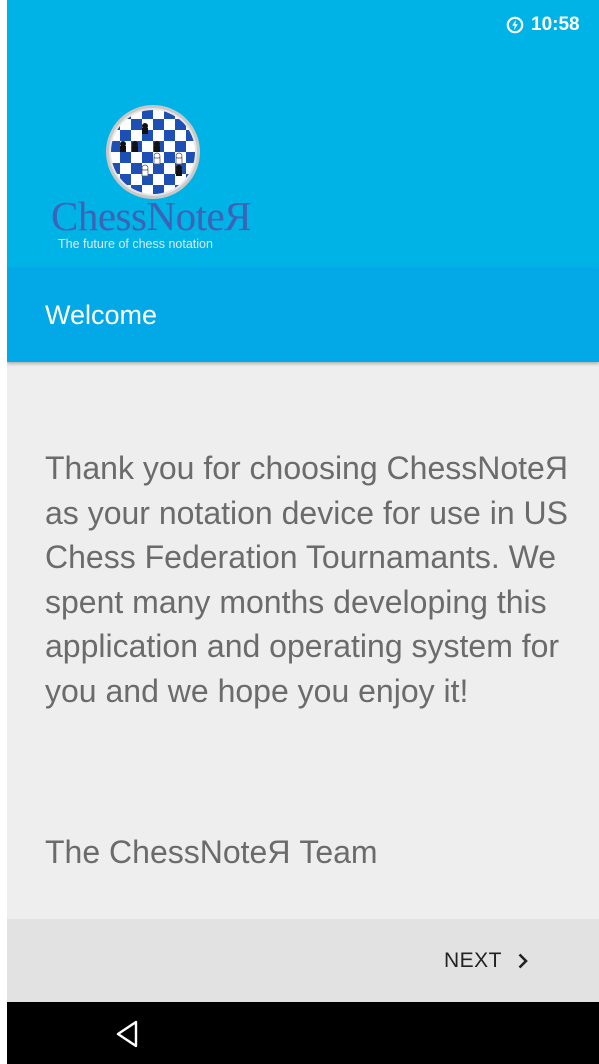 The width and height of the screenshot is (599, 1064). Describe the element at coordinates (515, 25) in the screenshot. I see `data-saver-icon` at that location.